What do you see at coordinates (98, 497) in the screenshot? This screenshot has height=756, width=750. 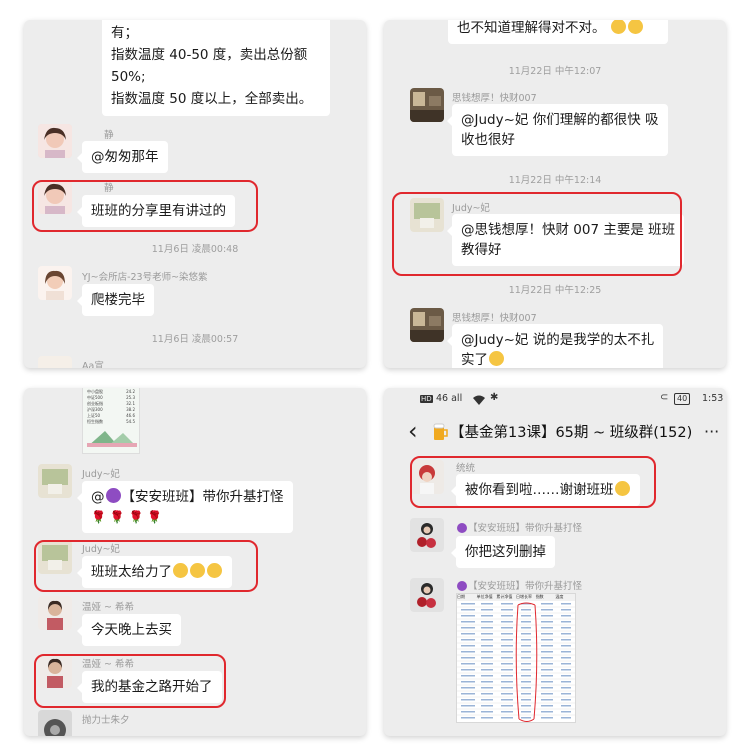 I see `mention-symbol: @` at bounding box center [98, 497].